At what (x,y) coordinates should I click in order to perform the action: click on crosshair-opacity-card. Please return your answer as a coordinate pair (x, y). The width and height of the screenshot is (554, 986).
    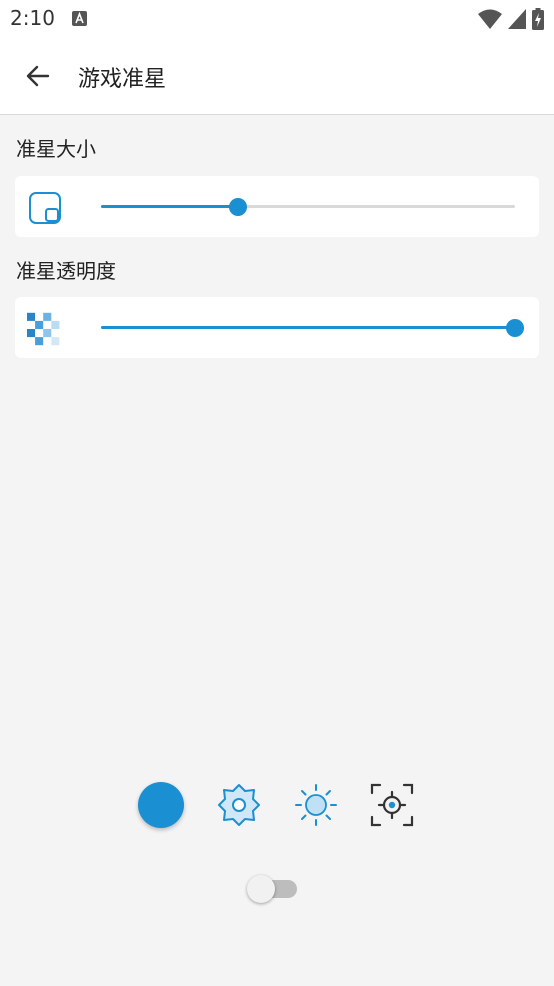
    Looking at the image, I should click on (277, 327).